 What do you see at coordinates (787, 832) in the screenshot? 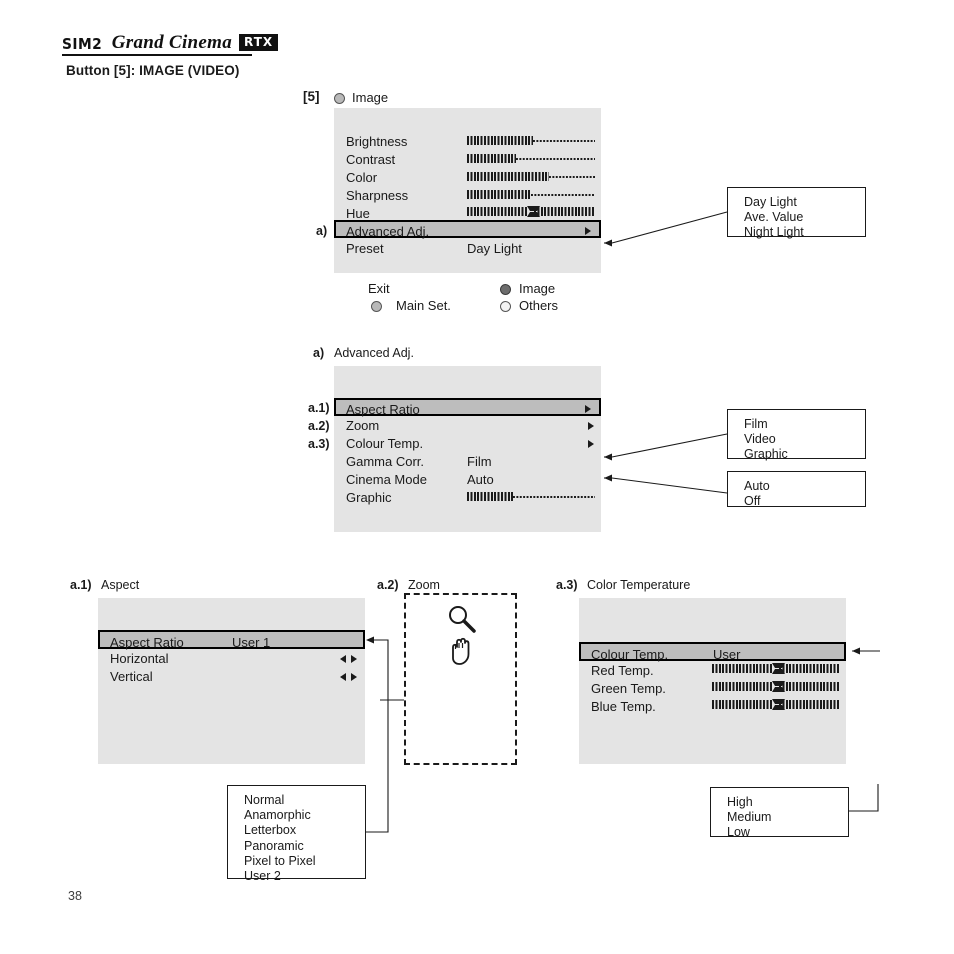
I see `color-temp-option: Low` at bounding box center [787, 832].